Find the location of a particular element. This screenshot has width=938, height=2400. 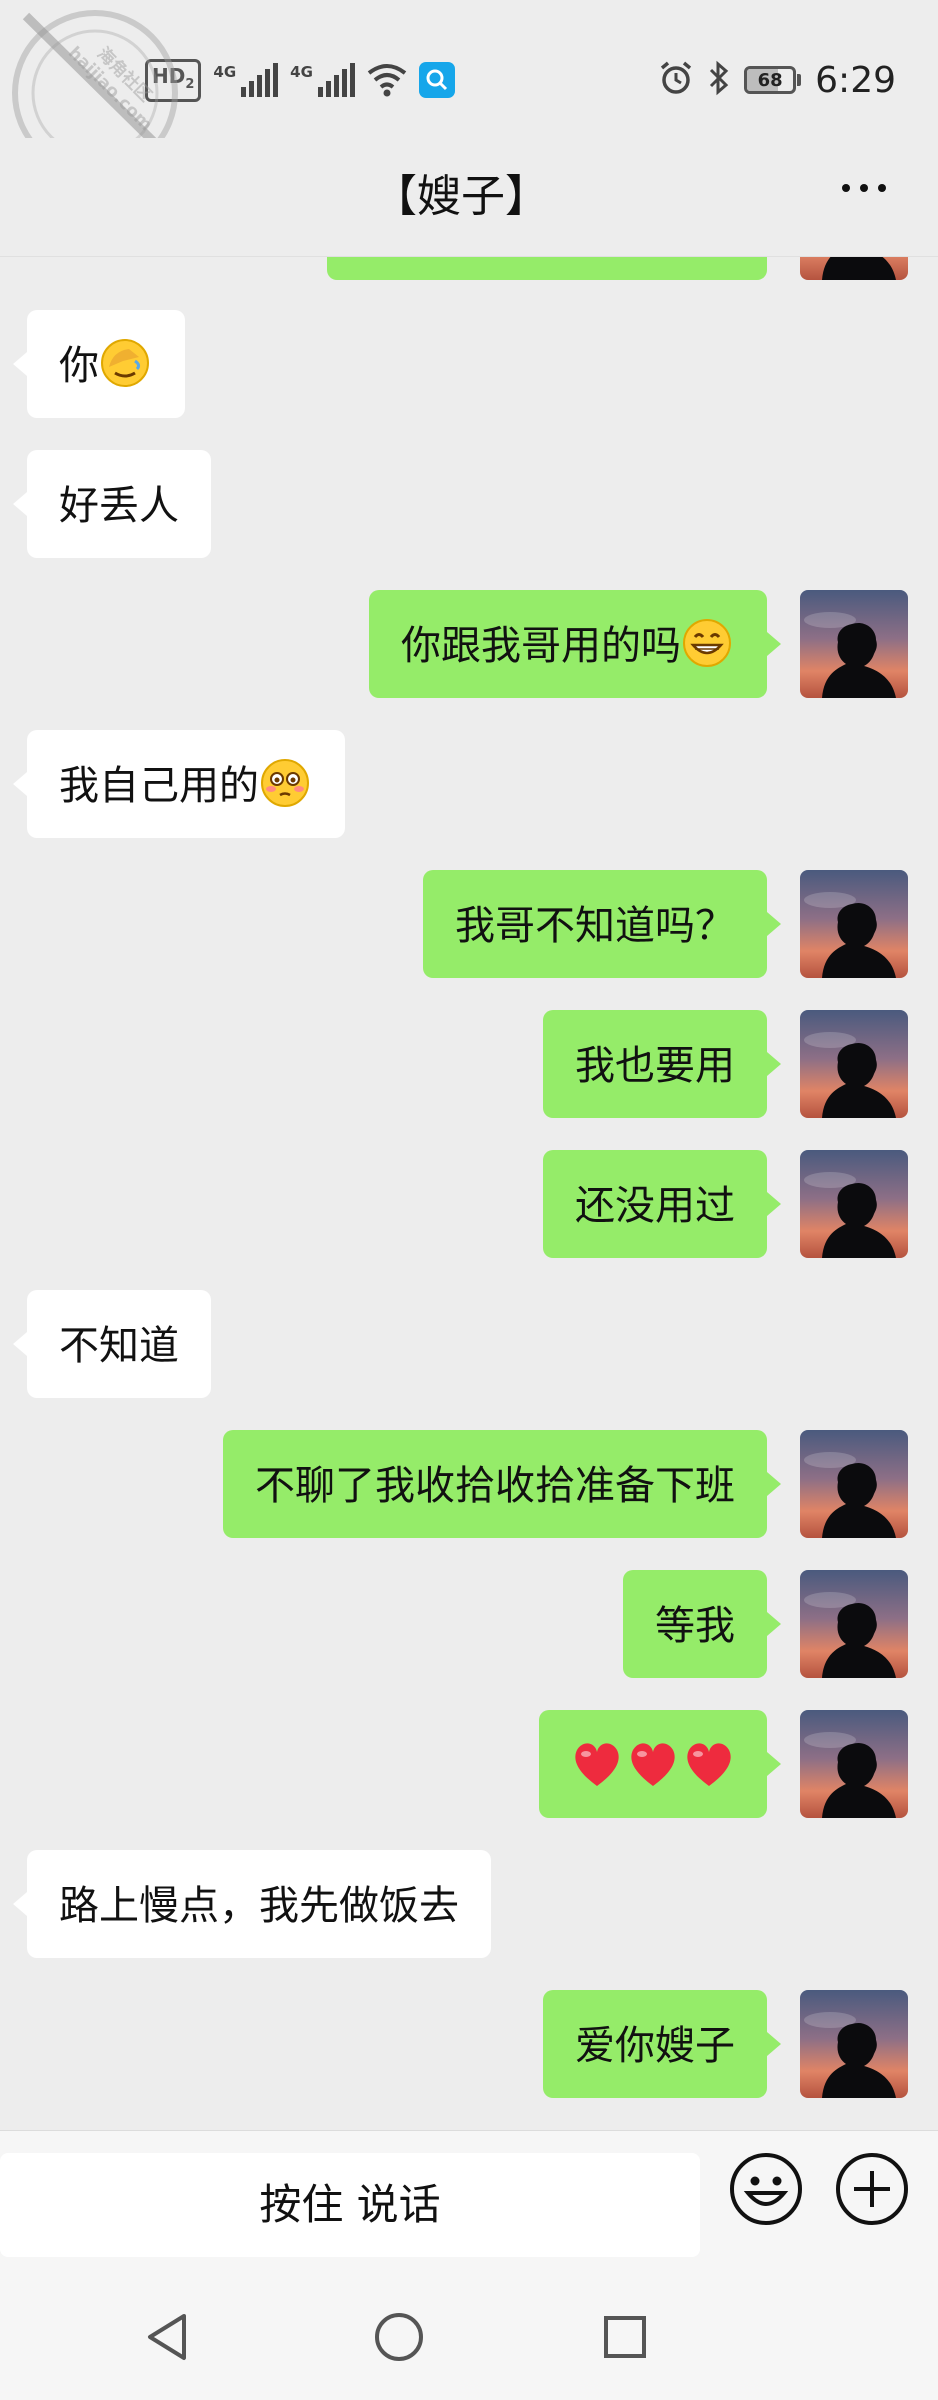

sent-message-bubble: 我也要用 is located at coordinates (662, 1064).